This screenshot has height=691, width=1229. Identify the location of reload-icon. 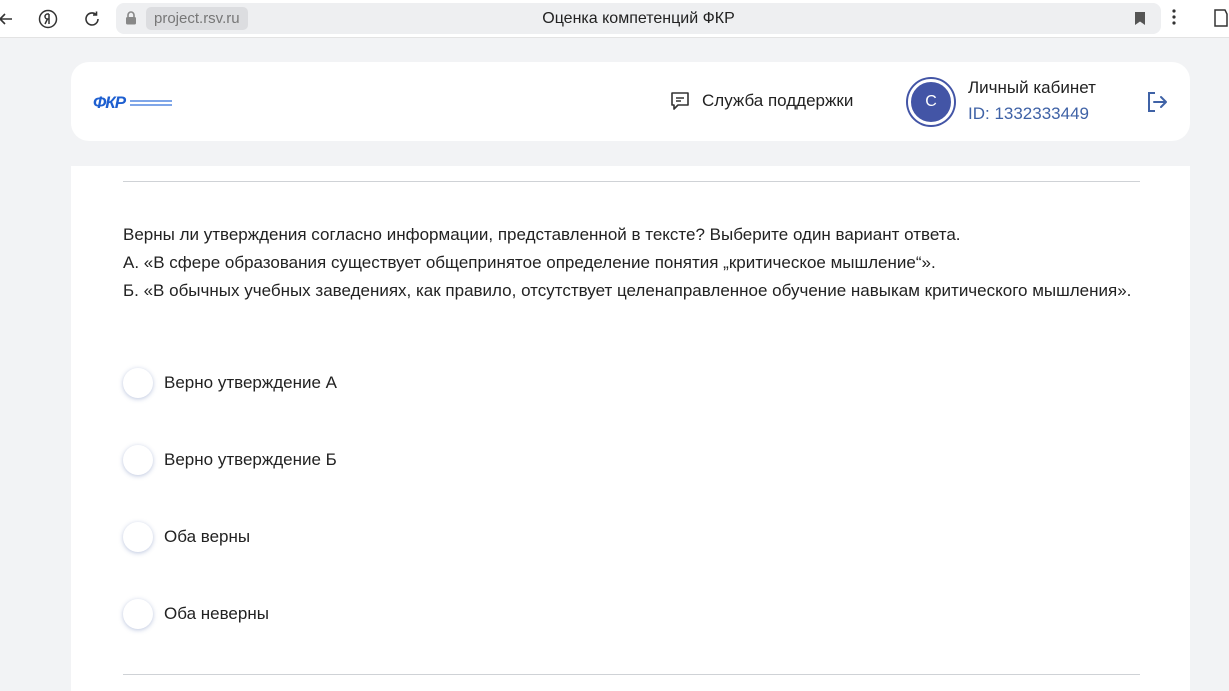
(92, 19).